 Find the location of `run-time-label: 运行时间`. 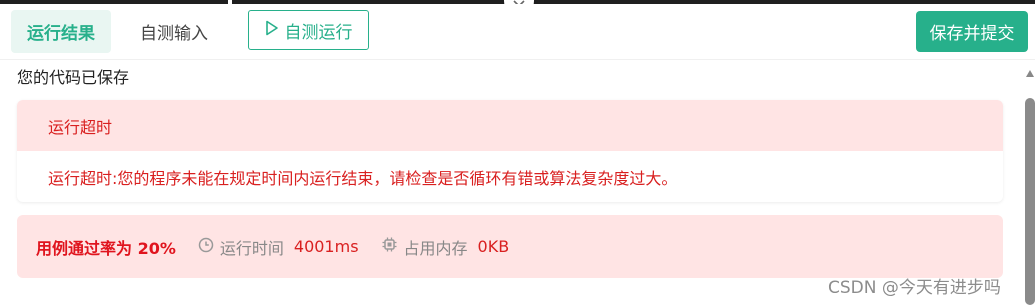

run-time-label: 运行时间 is located at coordinates (251, 248).